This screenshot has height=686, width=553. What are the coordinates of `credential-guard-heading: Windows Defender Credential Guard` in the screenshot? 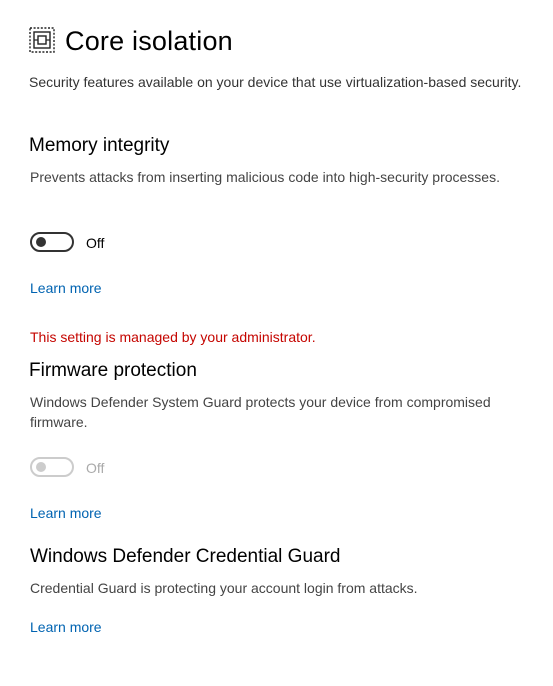 It's located at (185, 556).